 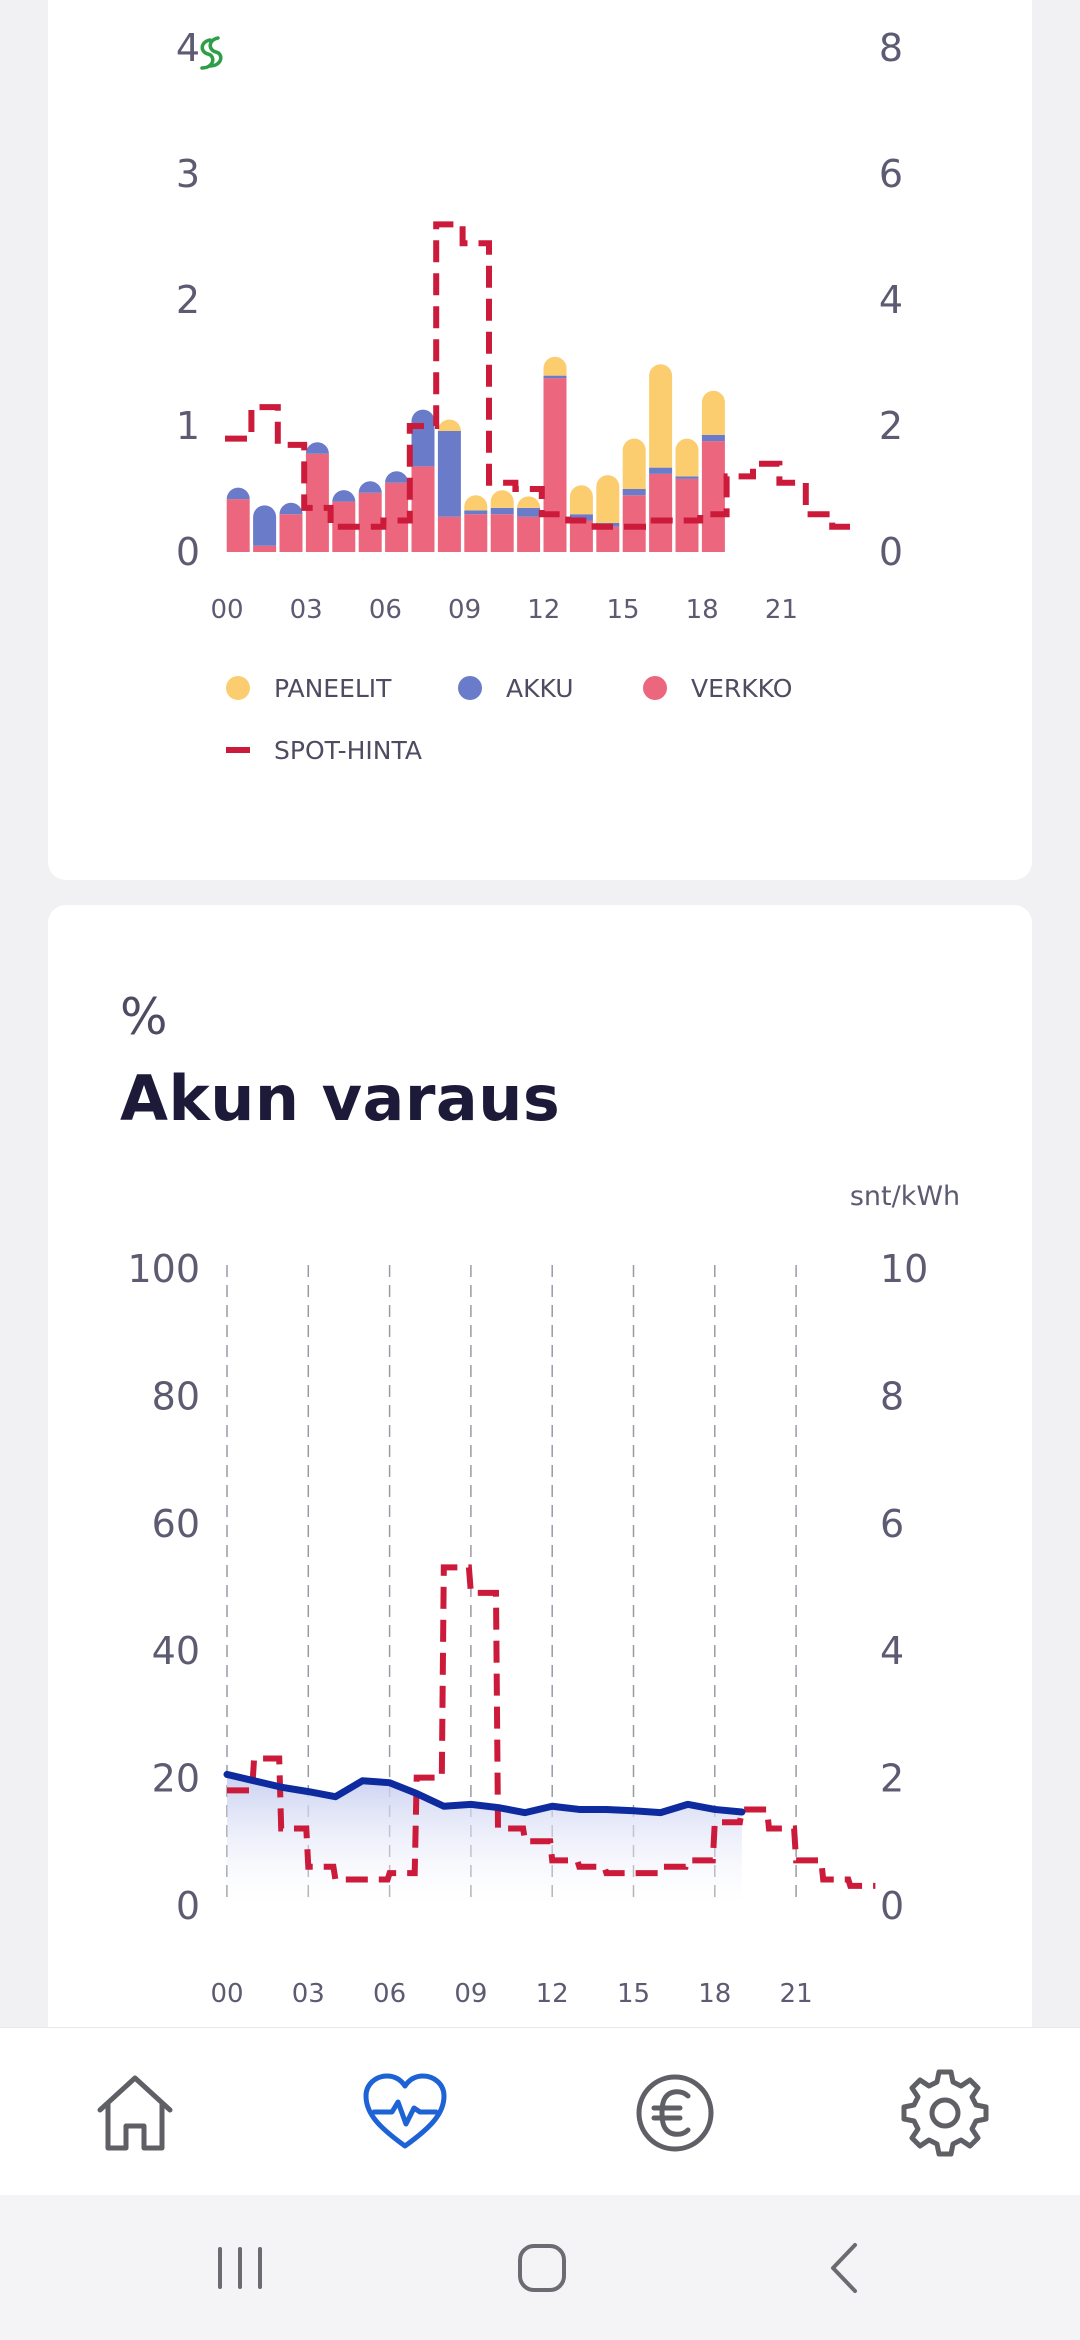 What do you see at coordinates (475, 454) in the screenshot?
I see `bar-series` at bounding box center [475, 454].